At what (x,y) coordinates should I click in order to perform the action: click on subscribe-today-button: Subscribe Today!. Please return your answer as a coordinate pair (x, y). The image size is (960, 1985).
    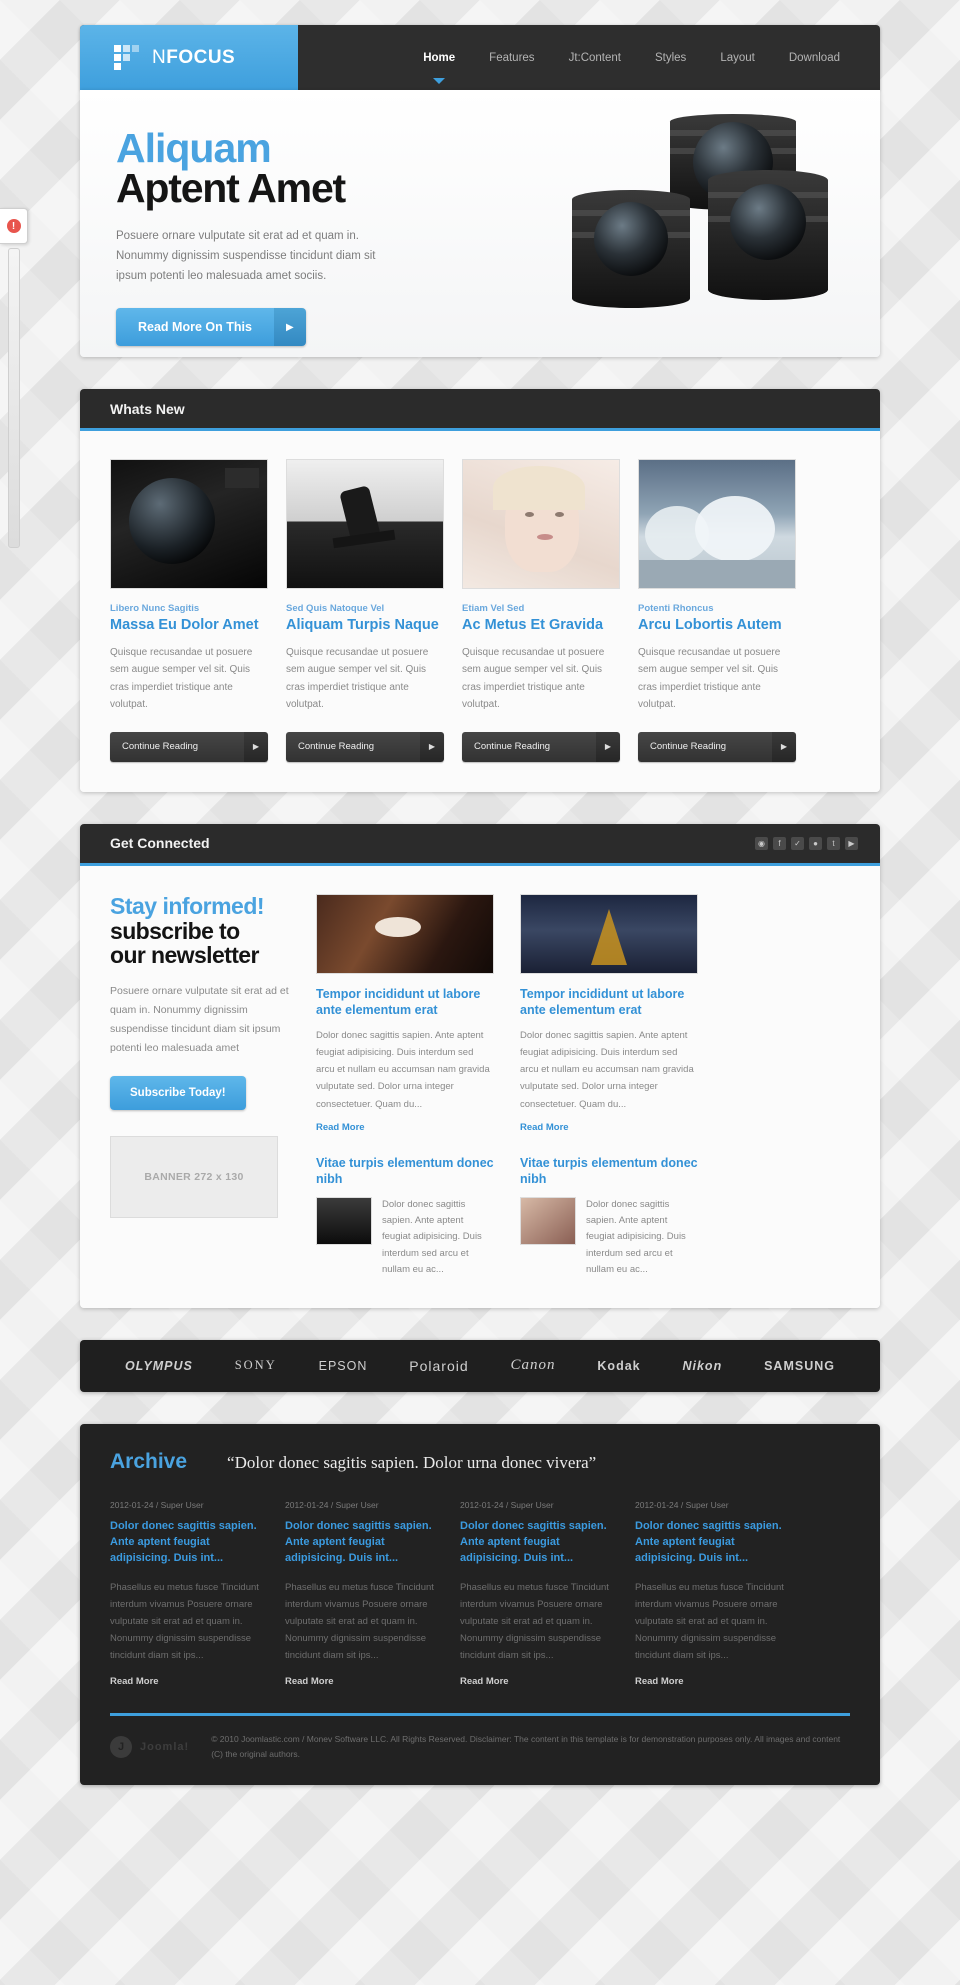
    Looking at the image, I should click on (178, 1092).